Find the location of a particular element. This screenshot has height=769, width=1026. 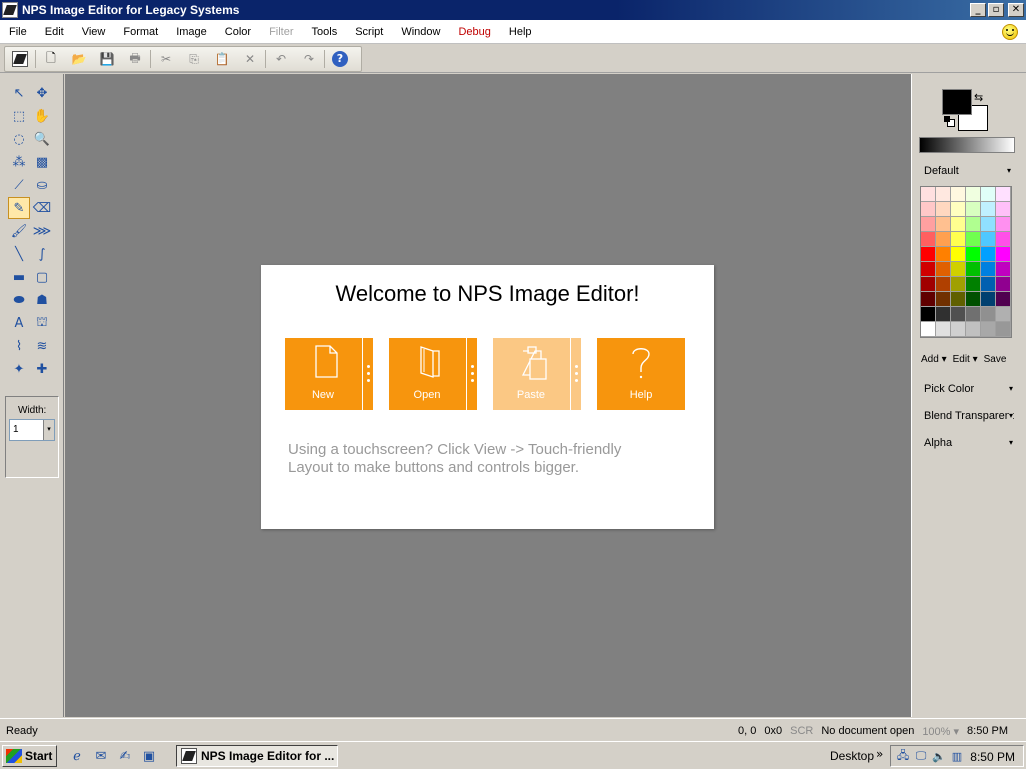

gradient-bar is located at coordinates (967, 145).